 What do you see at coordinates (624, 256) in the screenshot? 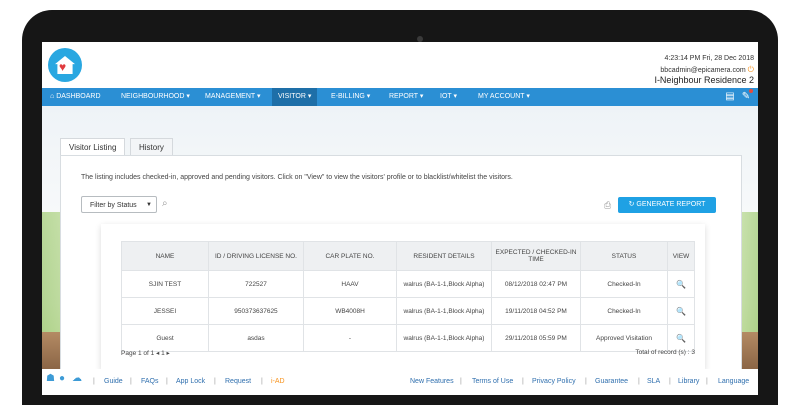
I see `col-header-status: STATUS` at bounding box center [624, 256].